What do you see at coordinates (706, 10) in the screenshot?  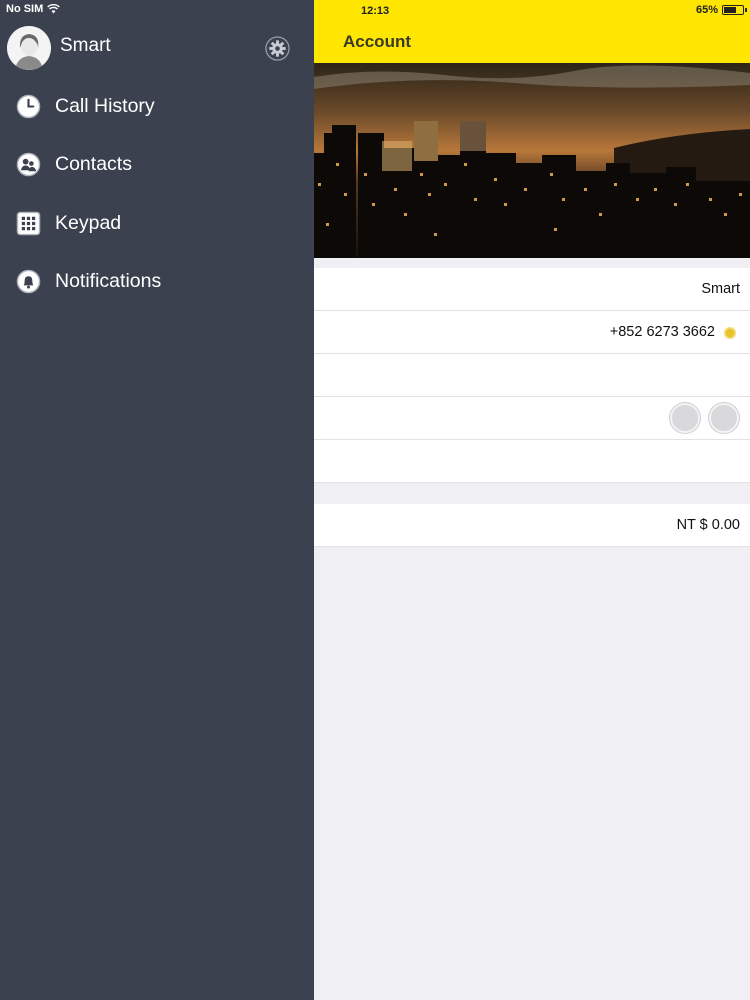 I see `battery-percent: 65%` at bounding box center [706, 10].